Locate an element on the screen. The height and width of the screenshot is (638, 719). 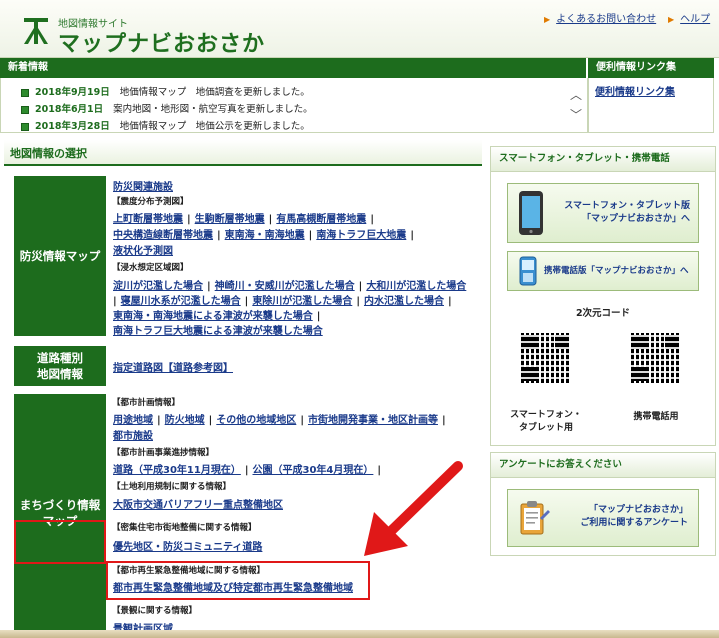
map-selection-header: 地図情報の選択 is located at coordinates (243, 153).